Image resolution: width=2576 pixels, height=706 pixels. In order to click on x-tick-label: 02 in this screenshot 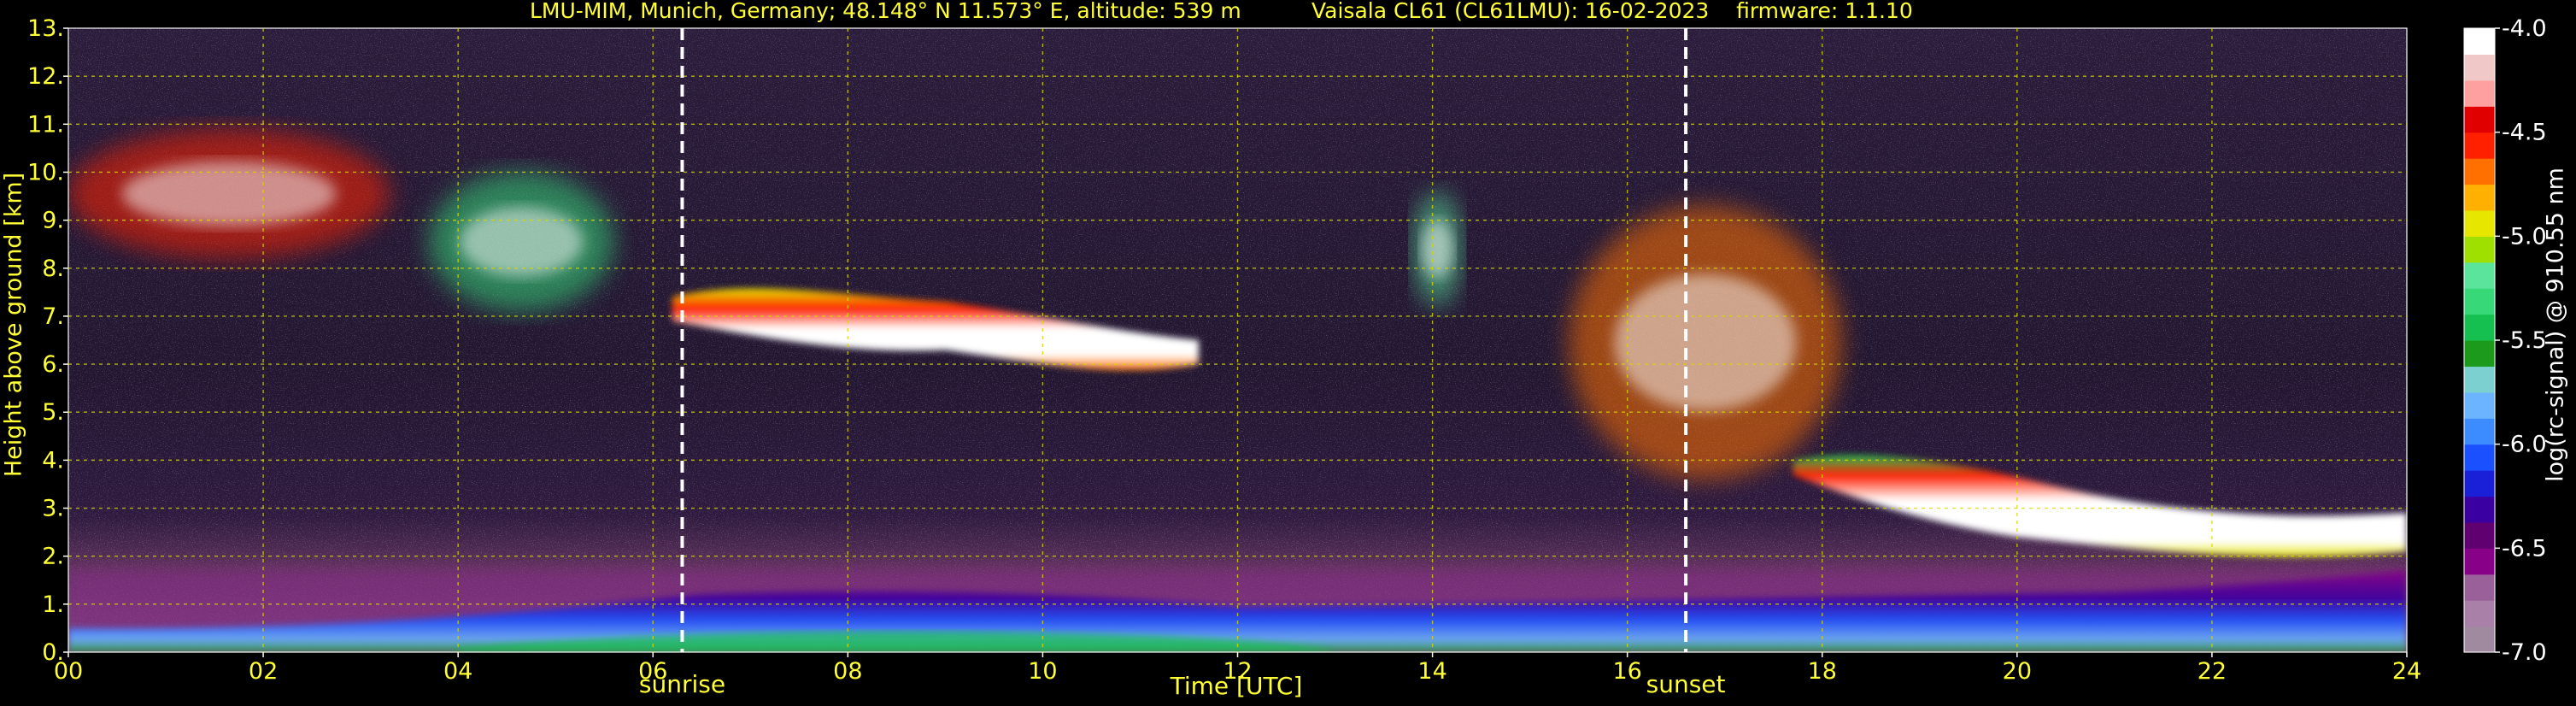, I will do `click(263, 671)`.